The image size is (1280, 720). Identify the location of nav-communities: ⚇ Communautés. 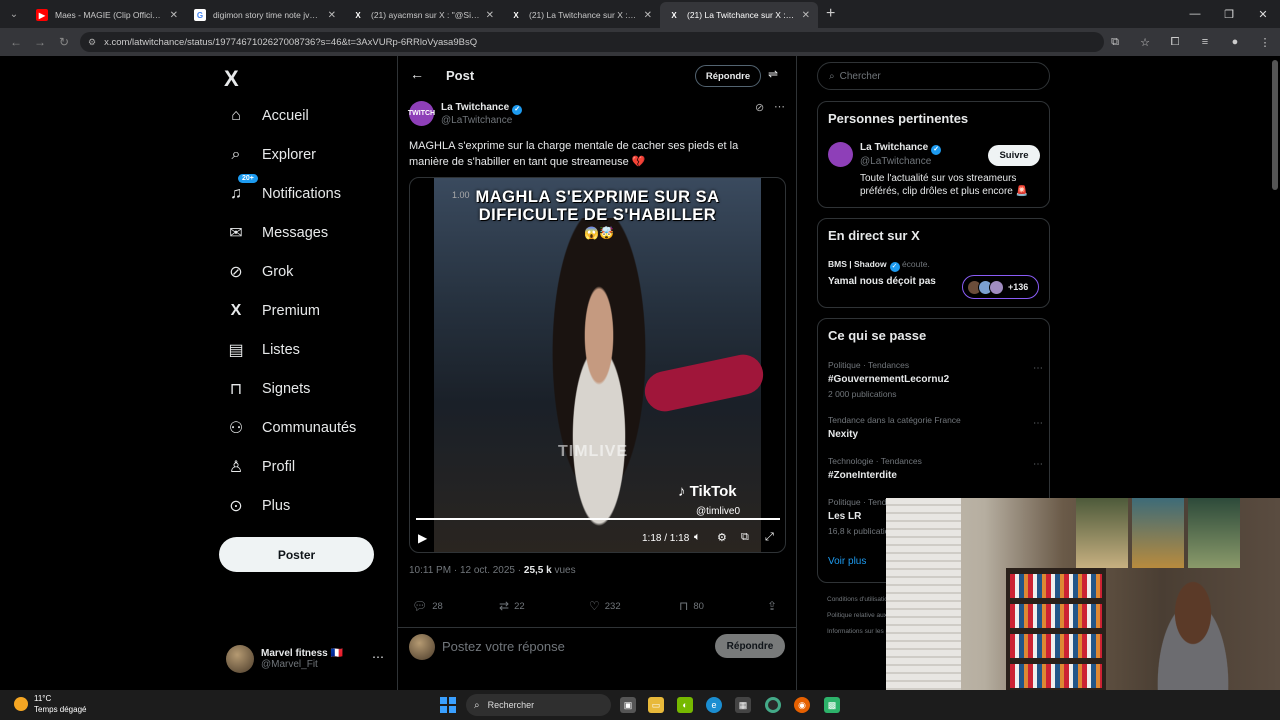
(291, 428).